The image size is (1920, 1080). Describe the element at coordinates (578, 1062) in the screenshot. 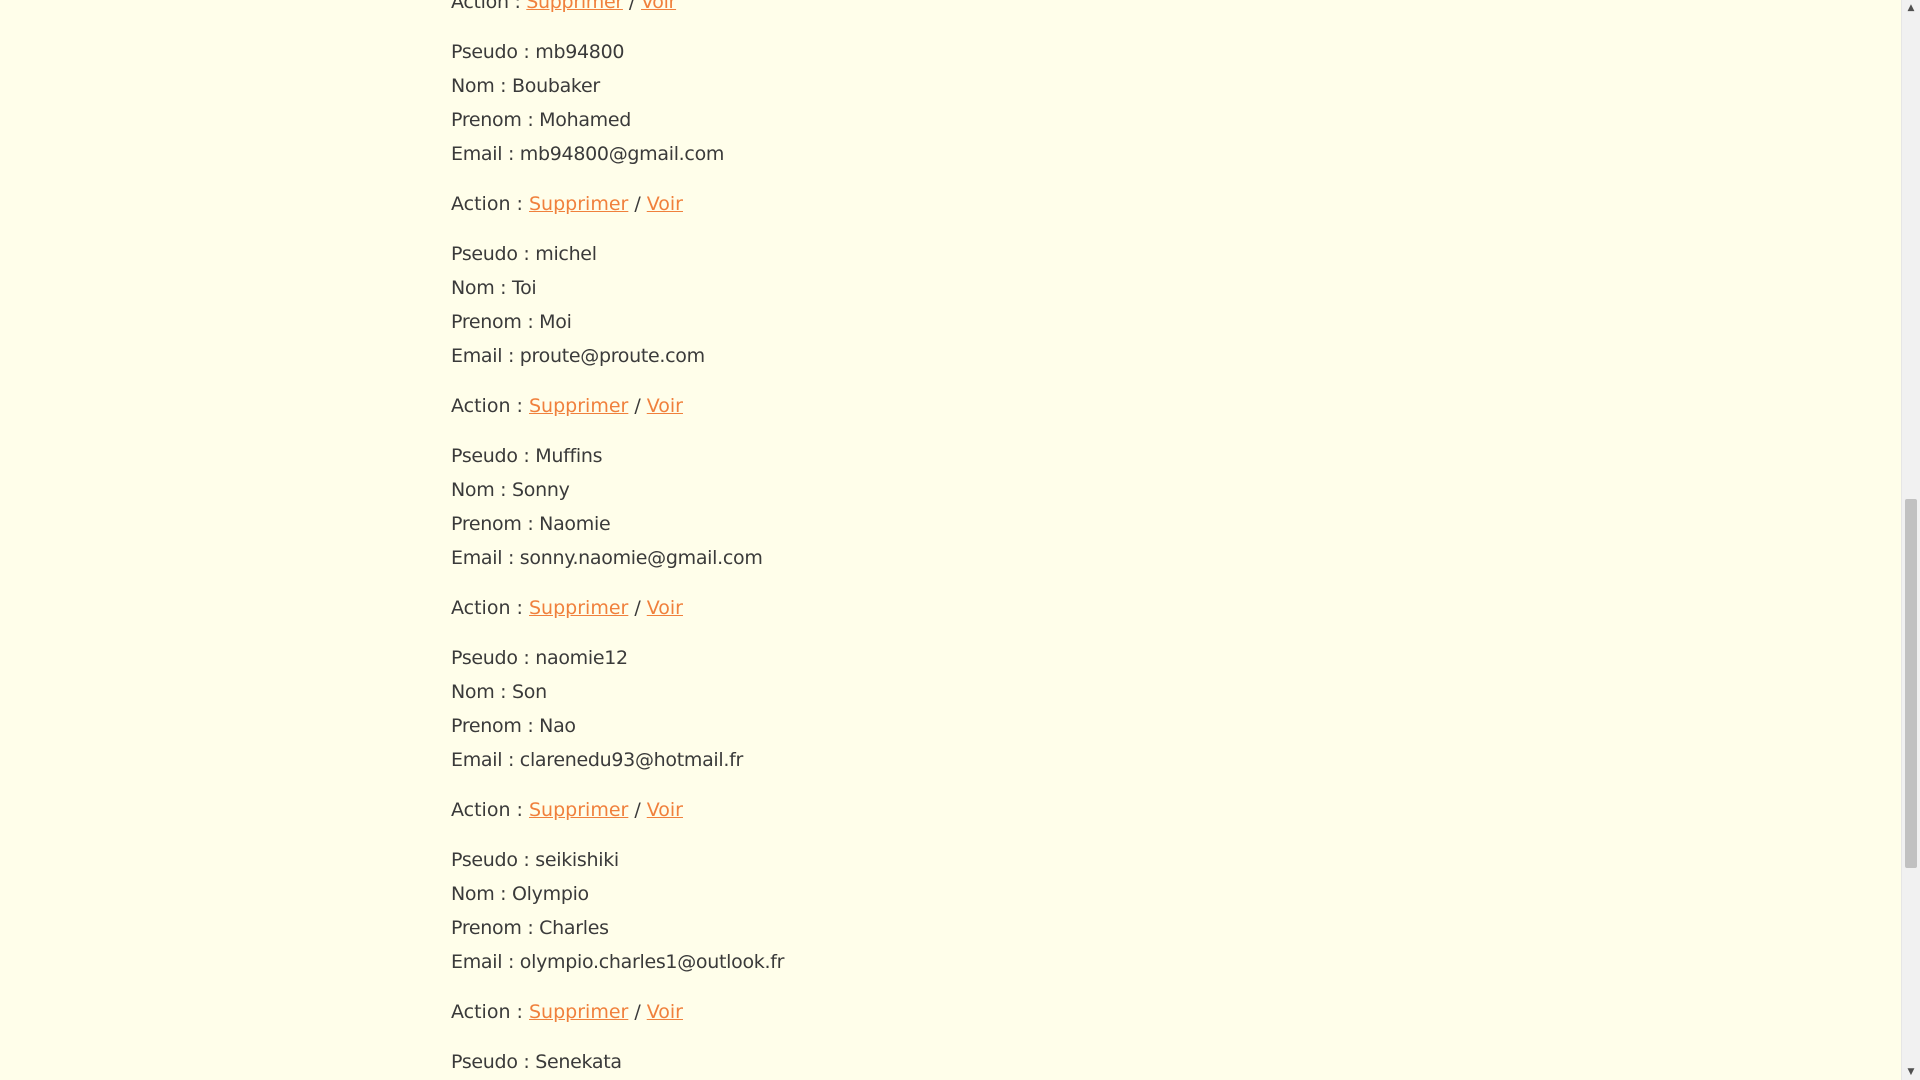

I see `pseudo-value: Senekata` at that location.